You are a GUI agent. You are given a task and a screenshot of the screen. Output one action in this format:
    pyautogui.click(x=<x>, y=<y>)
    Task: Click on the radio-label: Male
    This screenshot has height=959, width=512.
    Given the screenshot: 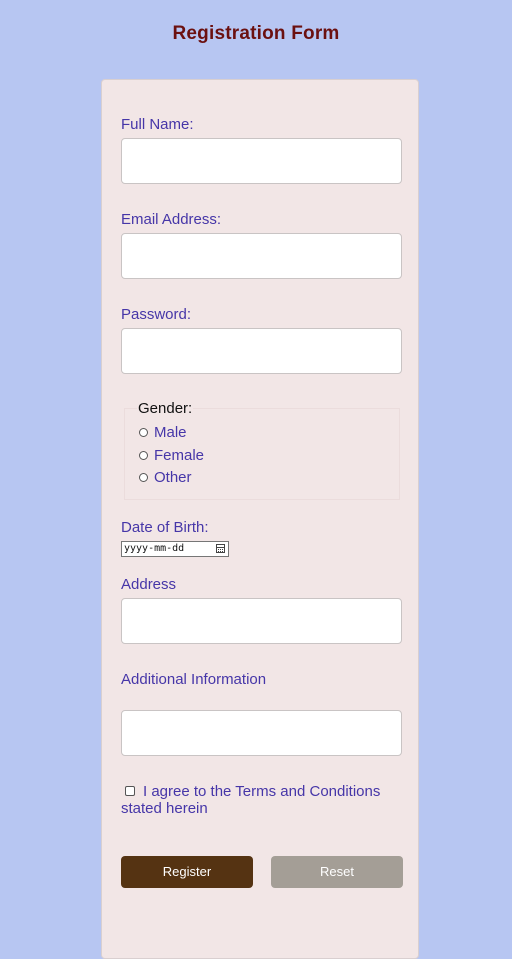 What is the action you would take?
    pyautogui.click(x=170, y=432)
    